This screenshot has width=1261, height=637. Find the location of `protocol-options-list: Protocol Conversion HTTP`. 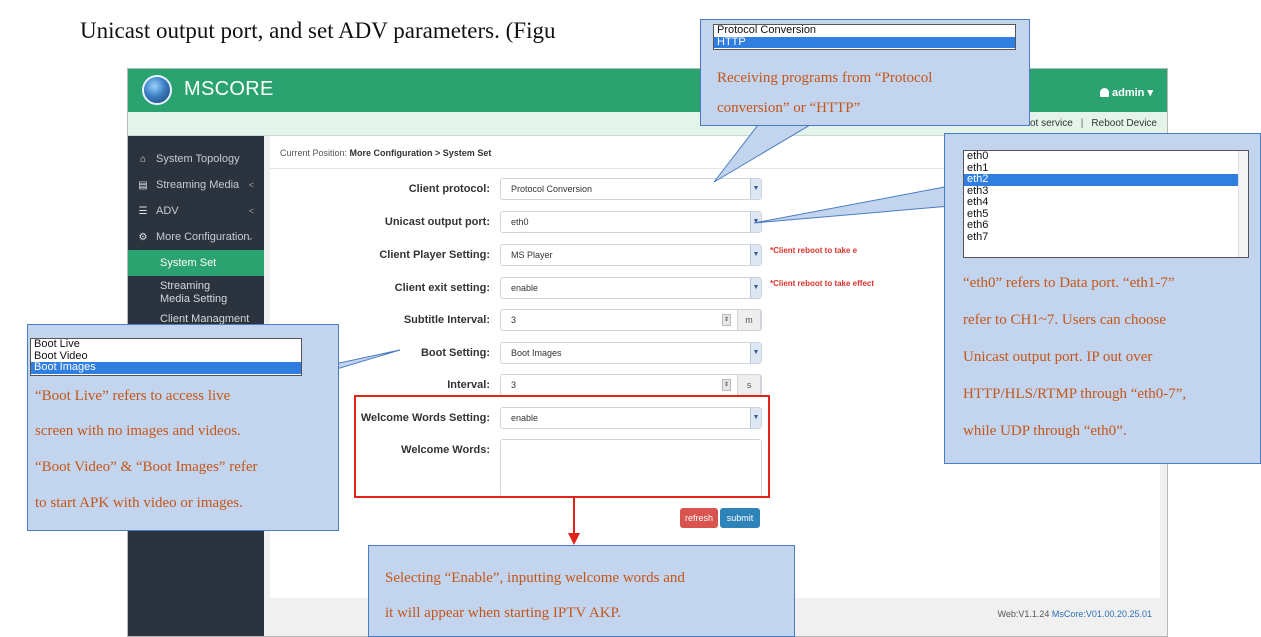

protocol-options-list: Protocol Conversion HTTP is located at coordinates (864, 37).